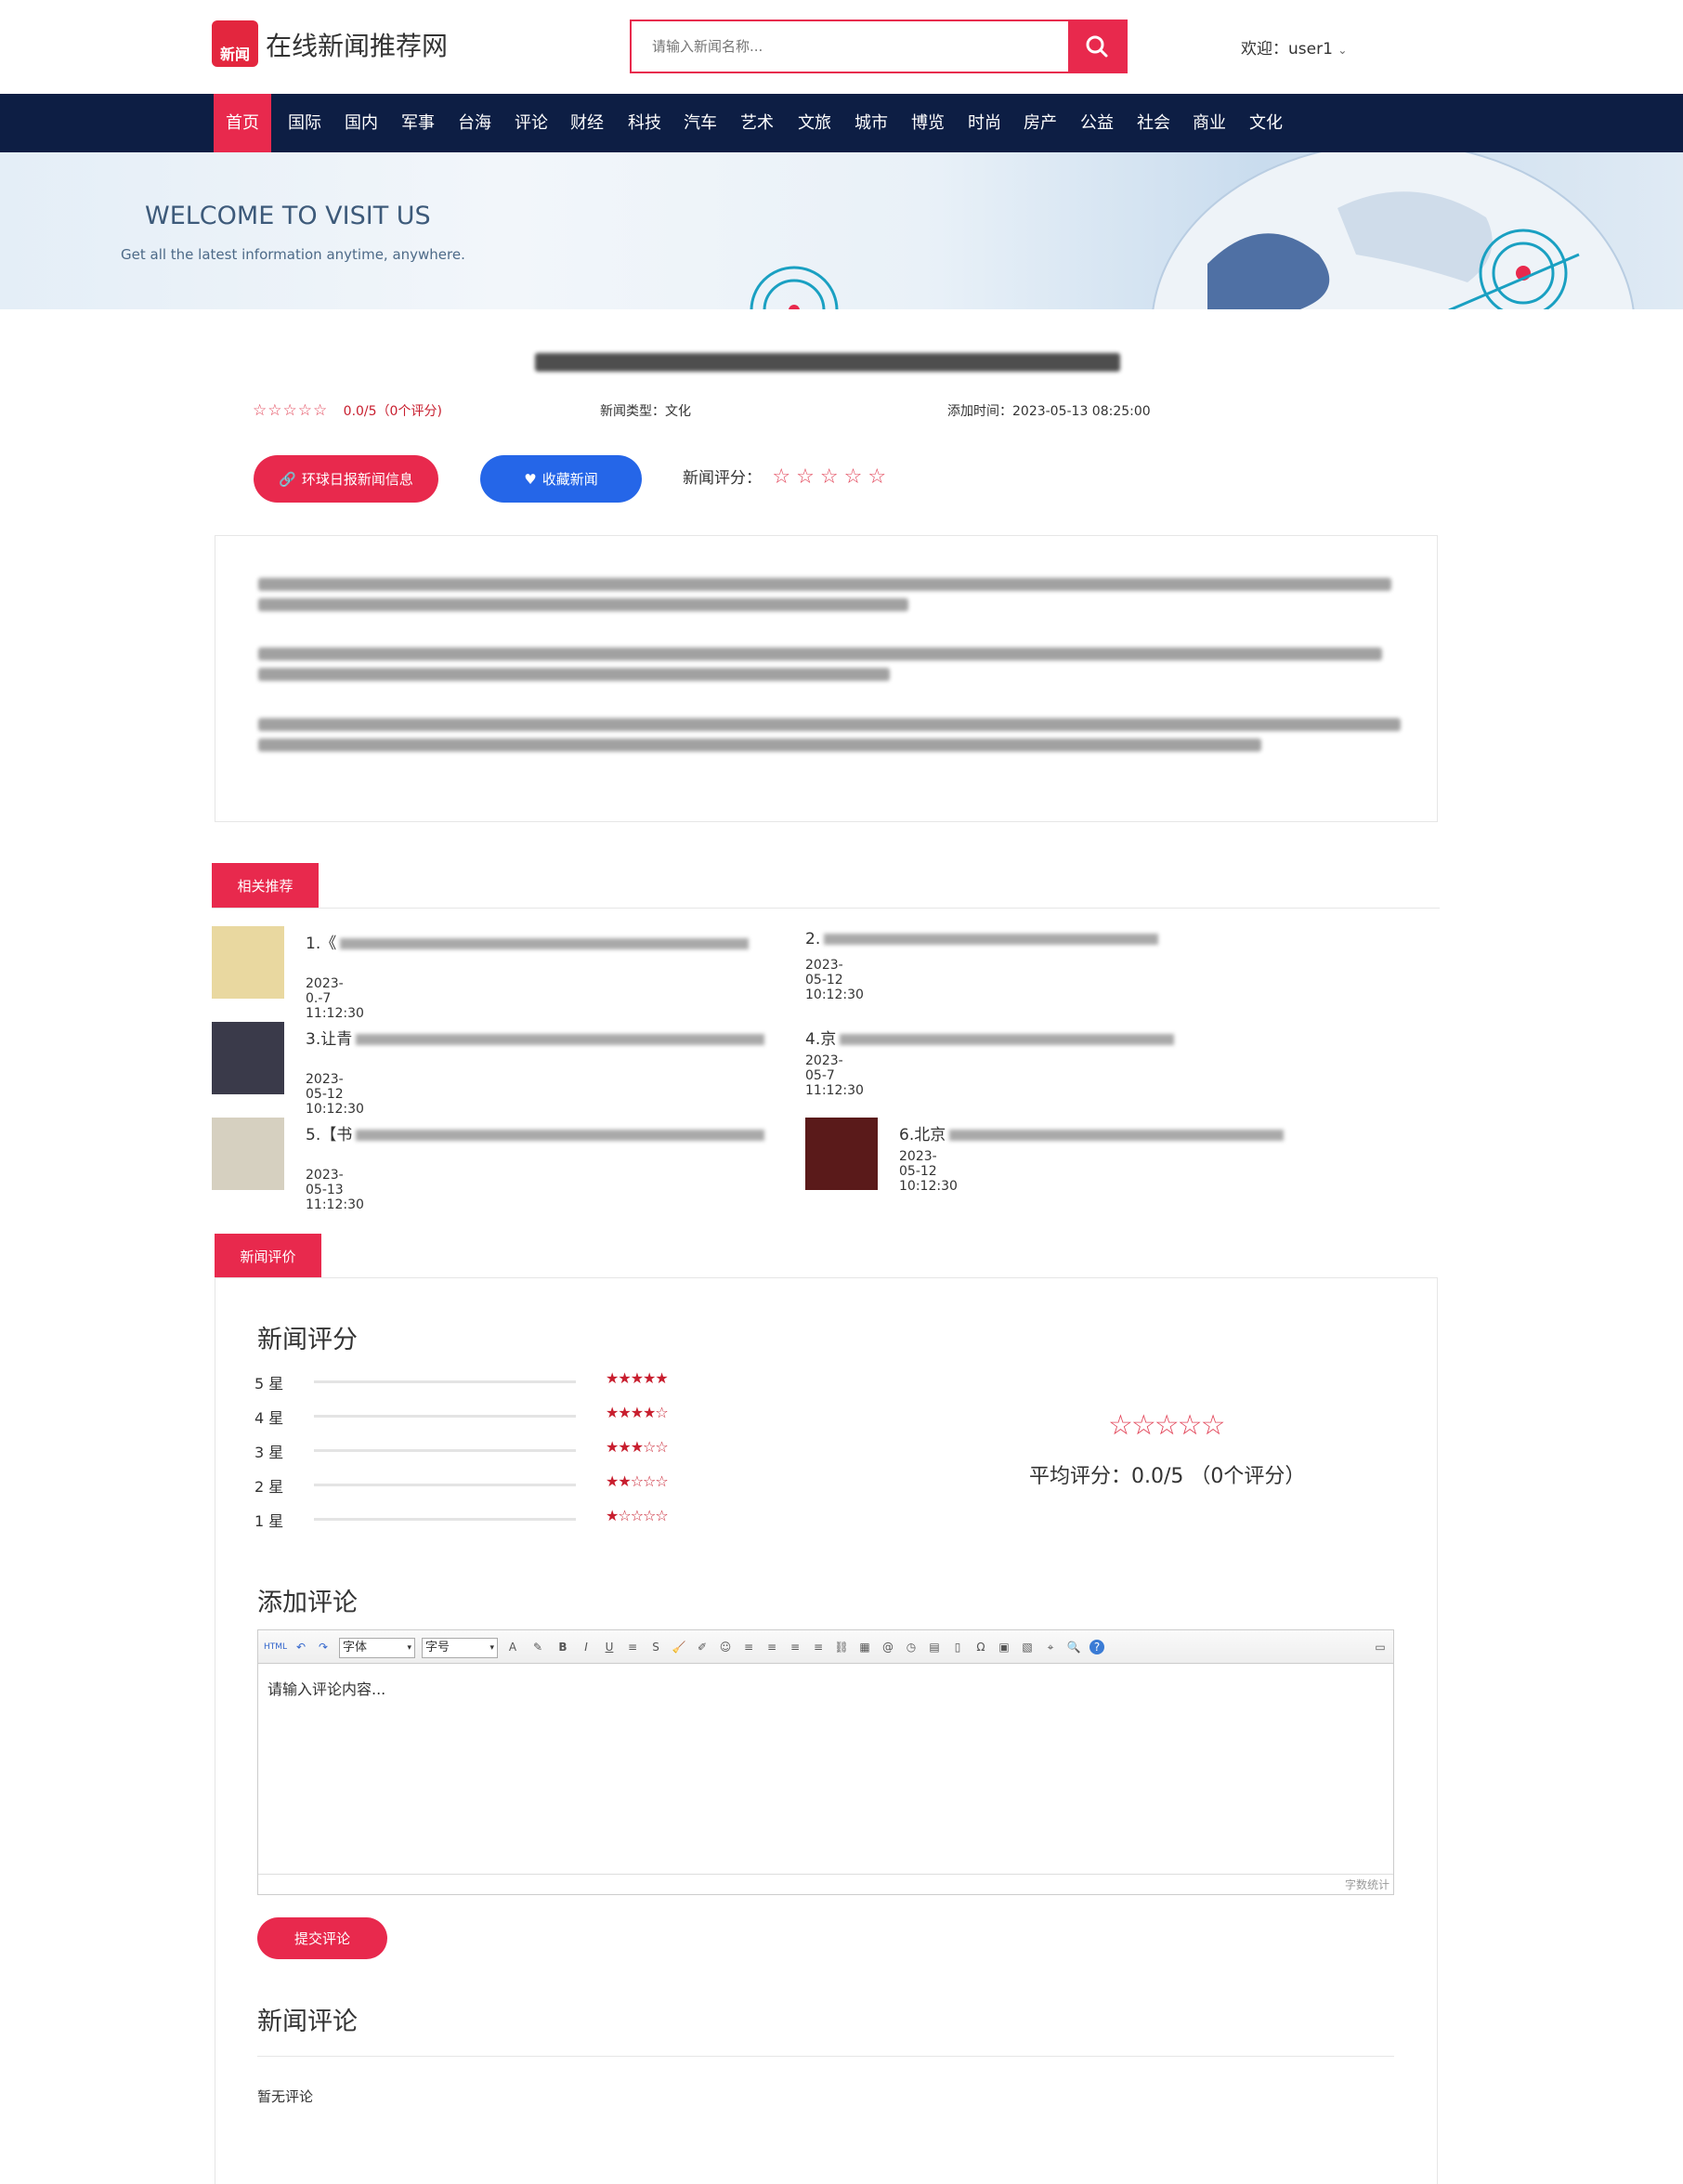 This screenshot has height=2184, width=1683. Describe the element at coordinates (841, 230) in the screenshot. I see `banner` at that location.